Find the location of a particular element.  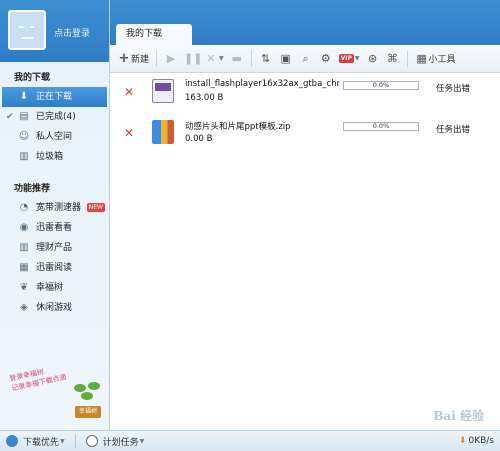

sidebar-item-reading: ▦ 迅雷阅读 is located at coordinates (54, 268).